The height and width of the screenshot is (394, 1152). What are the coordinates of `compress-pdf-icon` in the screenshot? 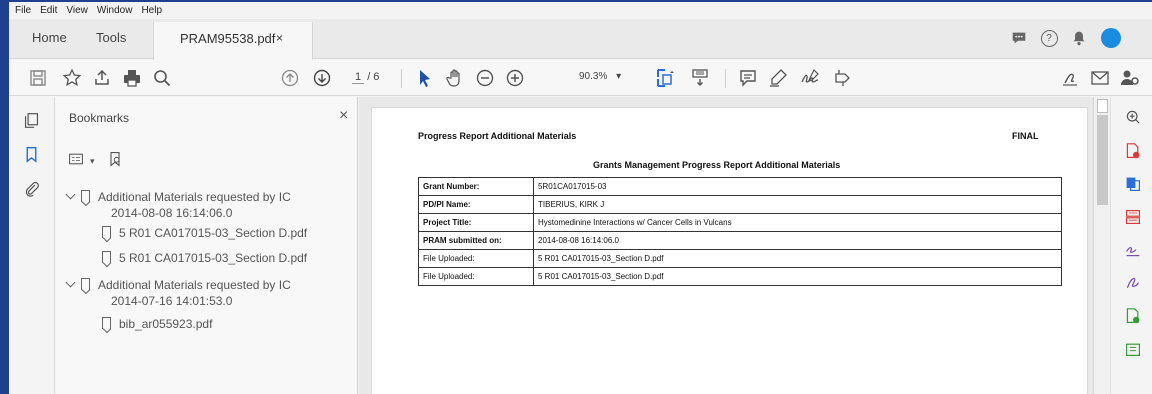 It's located at (1133, 349).